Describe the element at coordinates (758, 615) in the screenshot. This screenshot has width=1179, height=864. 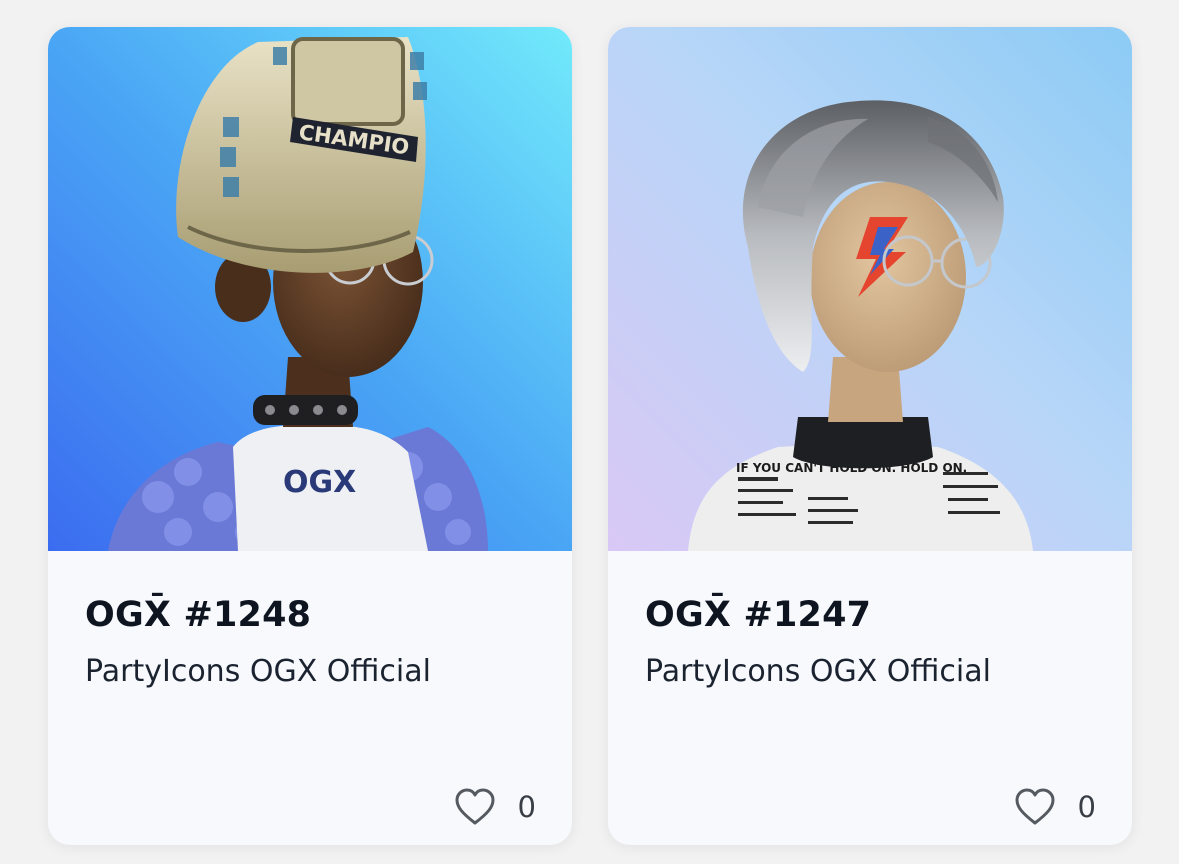
I see `nft-title: OGX̄ #1247` at that location.